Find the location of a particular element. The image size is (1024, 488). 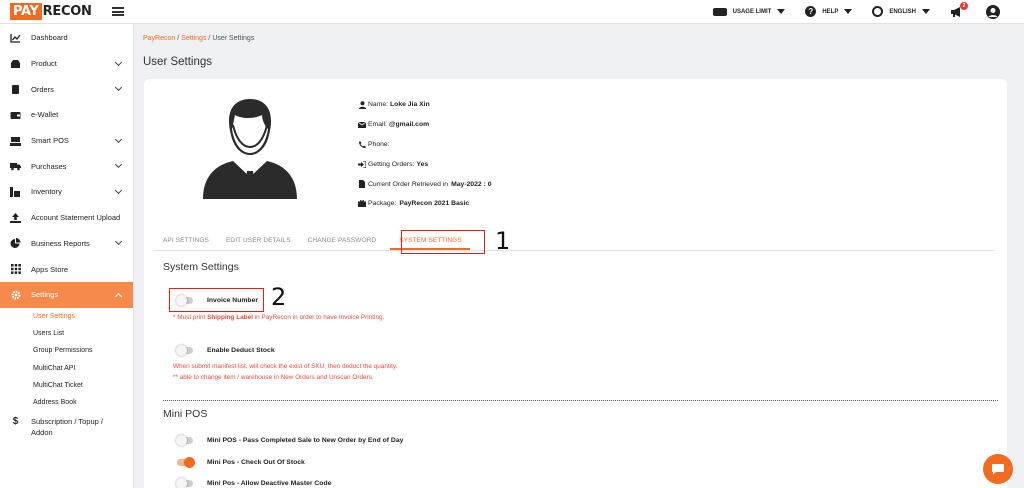

invoice-note-pre: * Must print is located at coordinates (190, 317).